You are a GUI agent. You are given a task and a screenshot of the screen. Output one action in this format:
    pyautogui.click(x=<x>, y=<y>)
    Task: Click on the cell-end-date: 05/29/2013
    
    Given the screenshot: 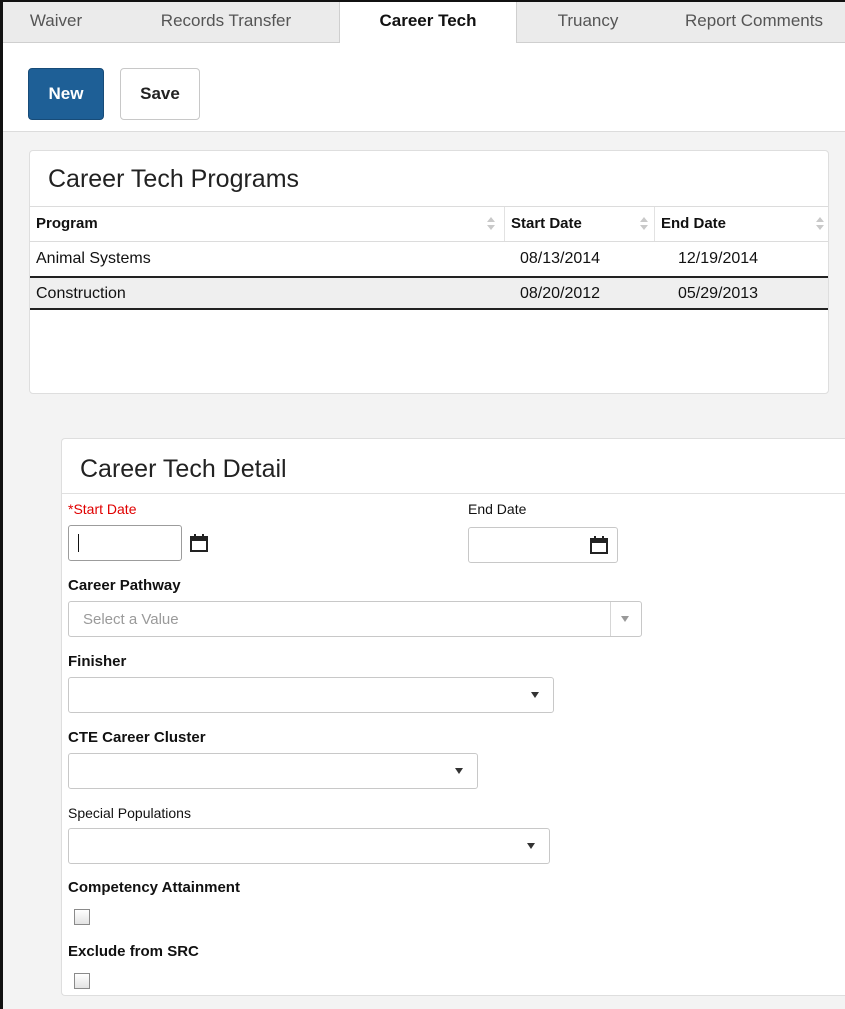 What is the action you would take?
    pyautogui.click(x=718, y=293)
    